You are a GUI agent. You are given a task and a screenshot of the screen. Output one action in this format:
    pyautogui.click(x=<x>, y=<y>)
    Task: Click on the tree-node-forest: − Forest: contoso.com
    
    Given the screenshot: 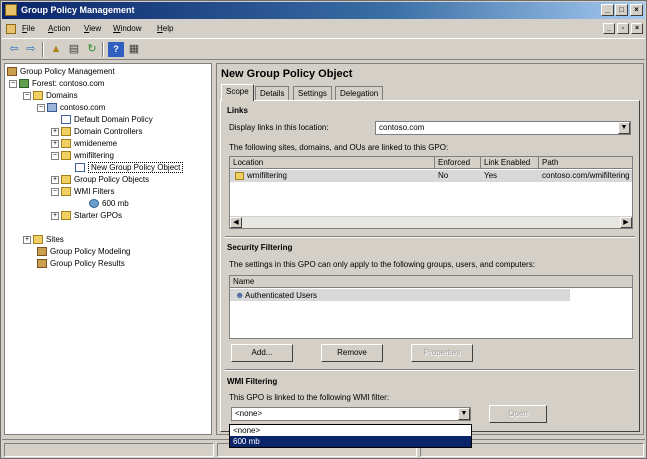 What is the action you would take?
    pyautogui.click(x=56, y=84)
    